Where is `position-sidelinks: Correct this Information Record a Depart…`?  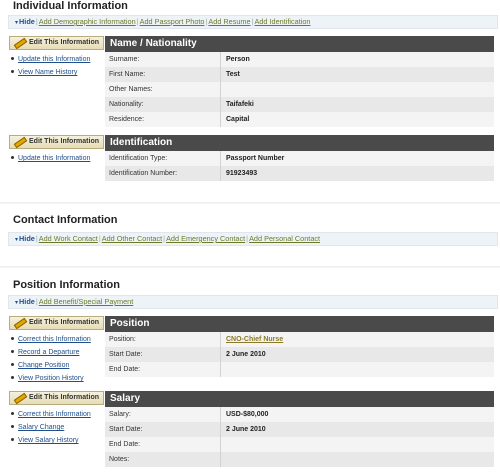 position-sidelinks: Correct this Information Record a Depart… is located at coordinates (58, 360).